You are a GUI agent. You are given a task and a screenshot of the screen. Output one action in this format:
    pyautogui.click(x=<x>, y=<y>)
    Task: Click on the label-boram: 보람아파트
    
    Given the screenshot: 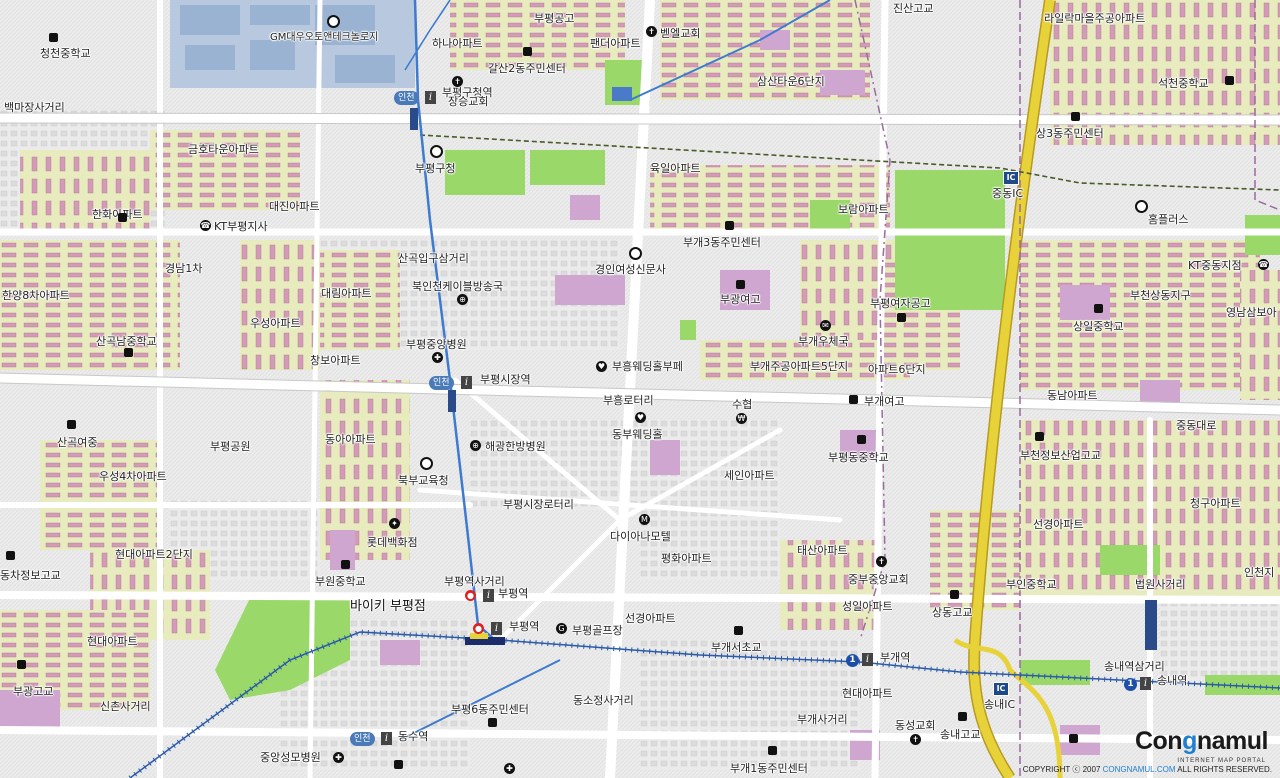 What is the action you would take?
    pyautogui.click(x=863, y=209)
    